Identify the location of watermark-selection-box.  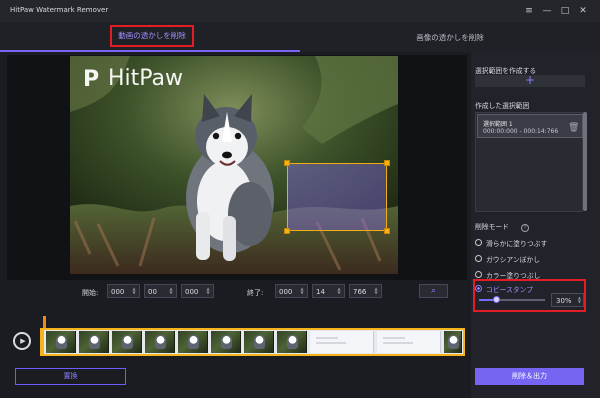
(337, 197).